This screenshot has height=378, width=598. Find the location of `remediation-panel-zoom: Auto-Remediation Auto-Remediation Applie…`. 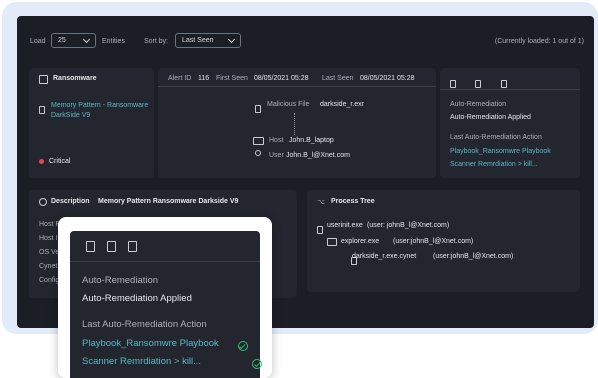

remediation-panel-zoom: Auto-Remediation Auto-Remediation Applie… is located at coordinates (166, 304).